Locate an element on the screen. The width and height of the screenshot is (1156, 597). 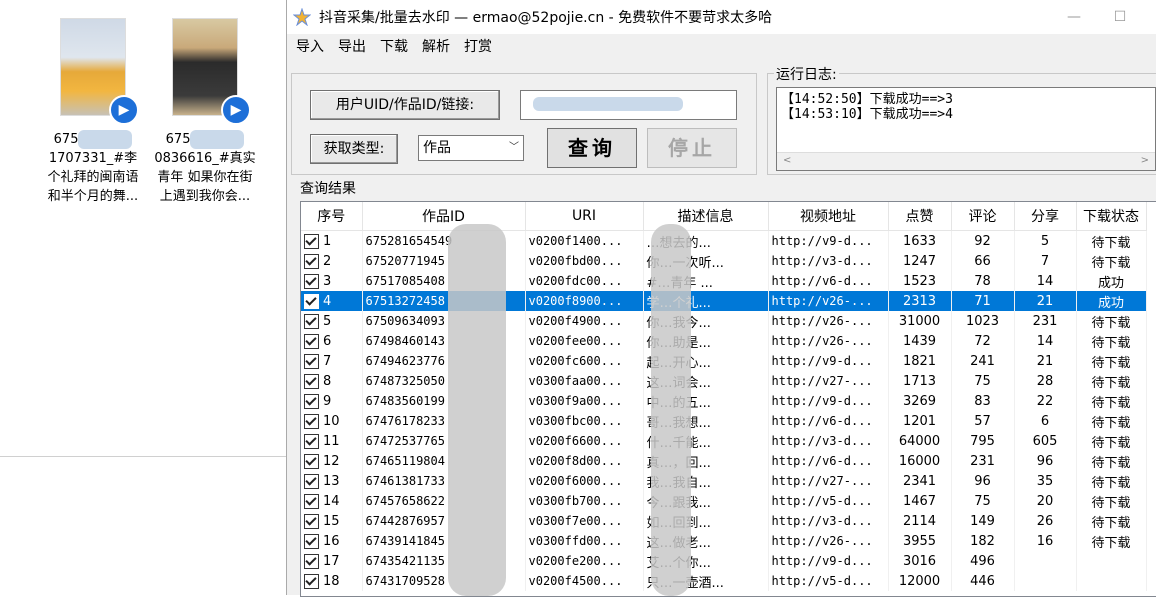
col-header-download-status: 下载状态 is located at coordinates (1111, 216).